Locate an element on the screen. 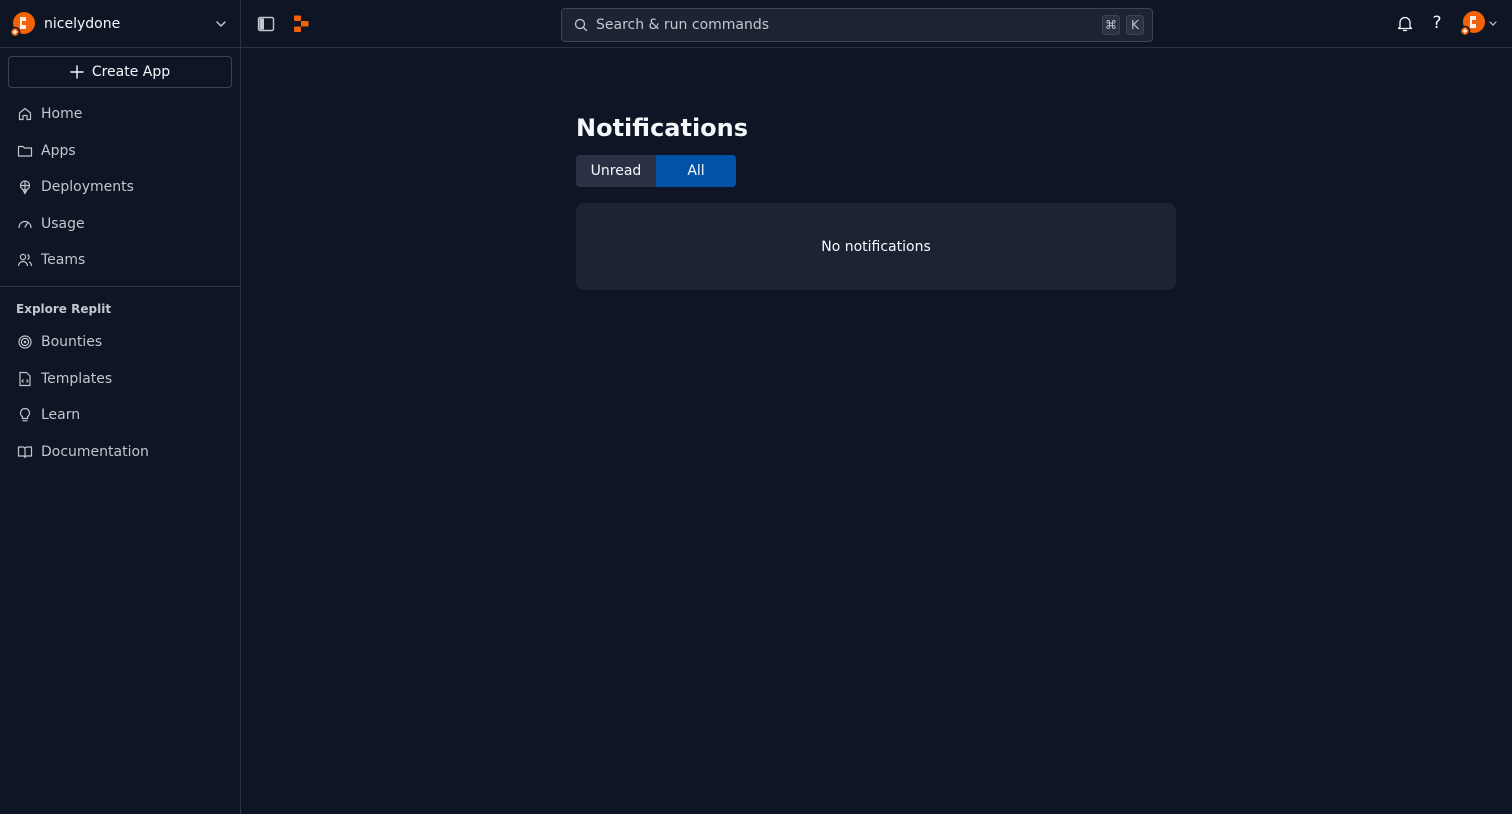 This screenshot has height=814, width=1512. empty-state-text: No notifications is located at coordinates (876, 246).